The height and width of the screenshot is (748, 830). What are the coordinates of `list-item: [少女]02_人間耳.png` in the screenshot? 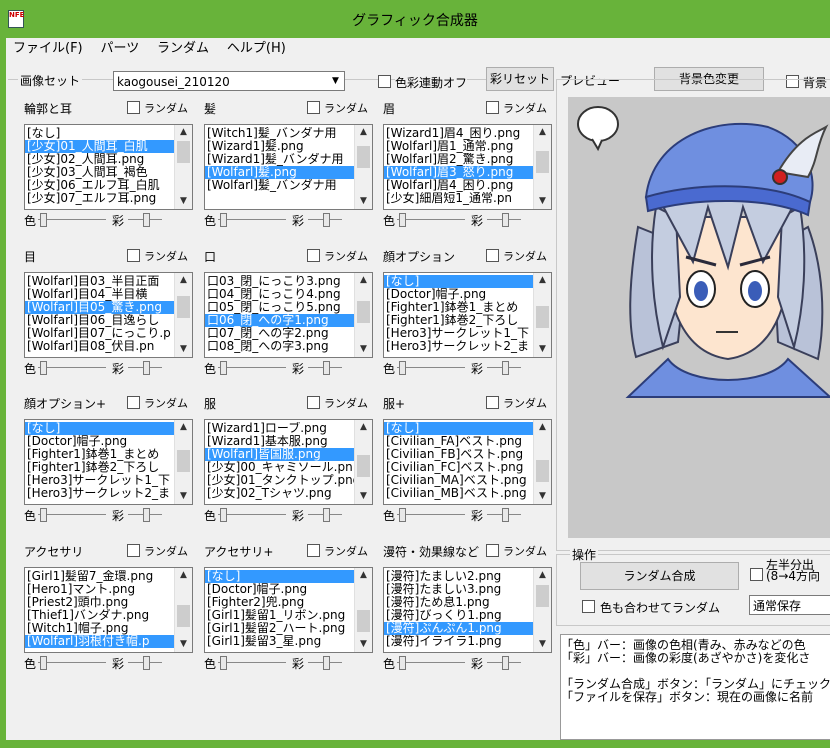 It's located at (99, 159).